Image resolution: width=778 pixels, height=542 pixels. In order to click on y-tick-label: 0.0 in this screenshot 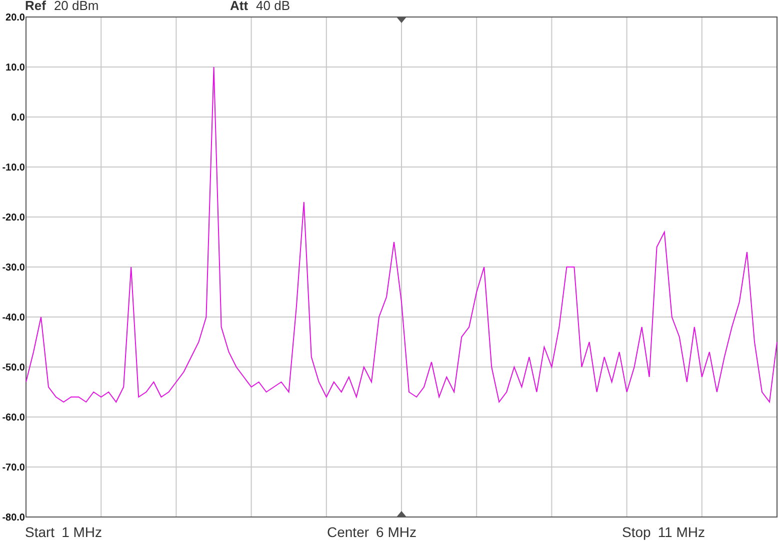, I will do `click(18, 118)`.